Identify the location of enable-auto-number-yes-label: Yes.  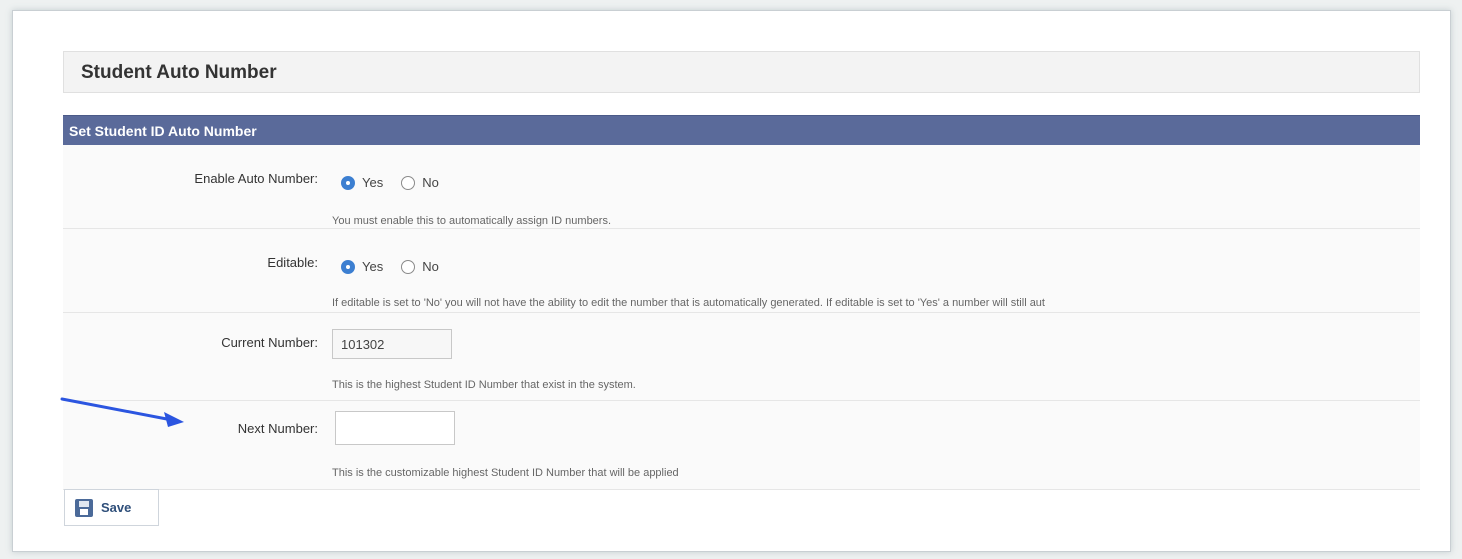
(373, 182).